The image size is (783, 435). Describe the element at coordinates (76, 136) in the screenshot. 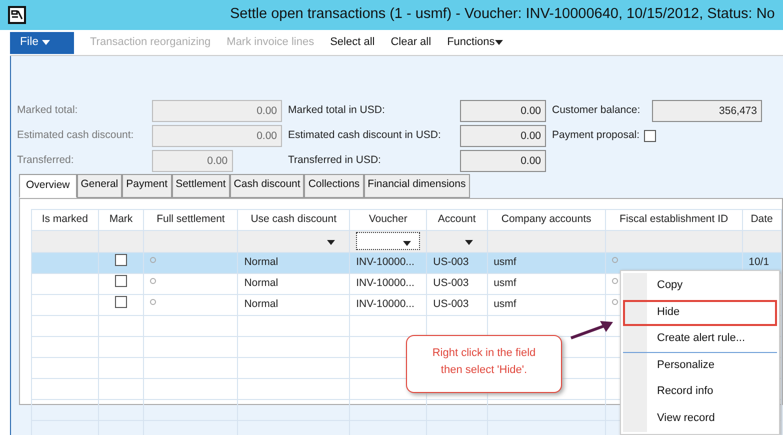

I see `field-label: Estimated cash discount:` at that location.